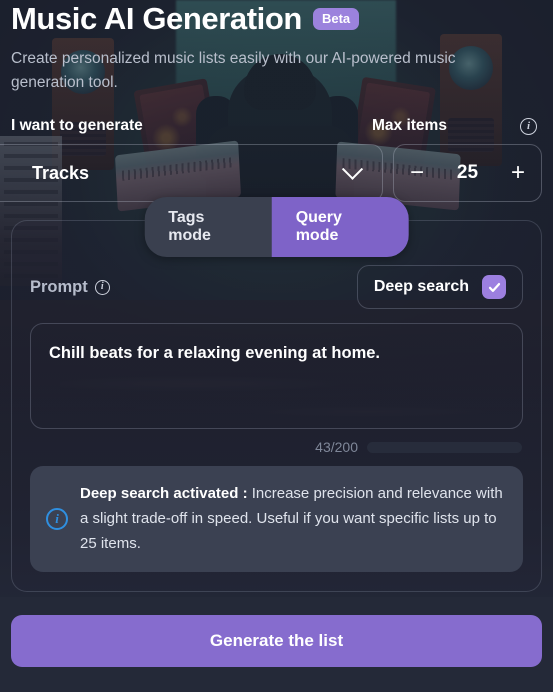  I want to click on max-items-label-group: Max items i, so click(457, 126).